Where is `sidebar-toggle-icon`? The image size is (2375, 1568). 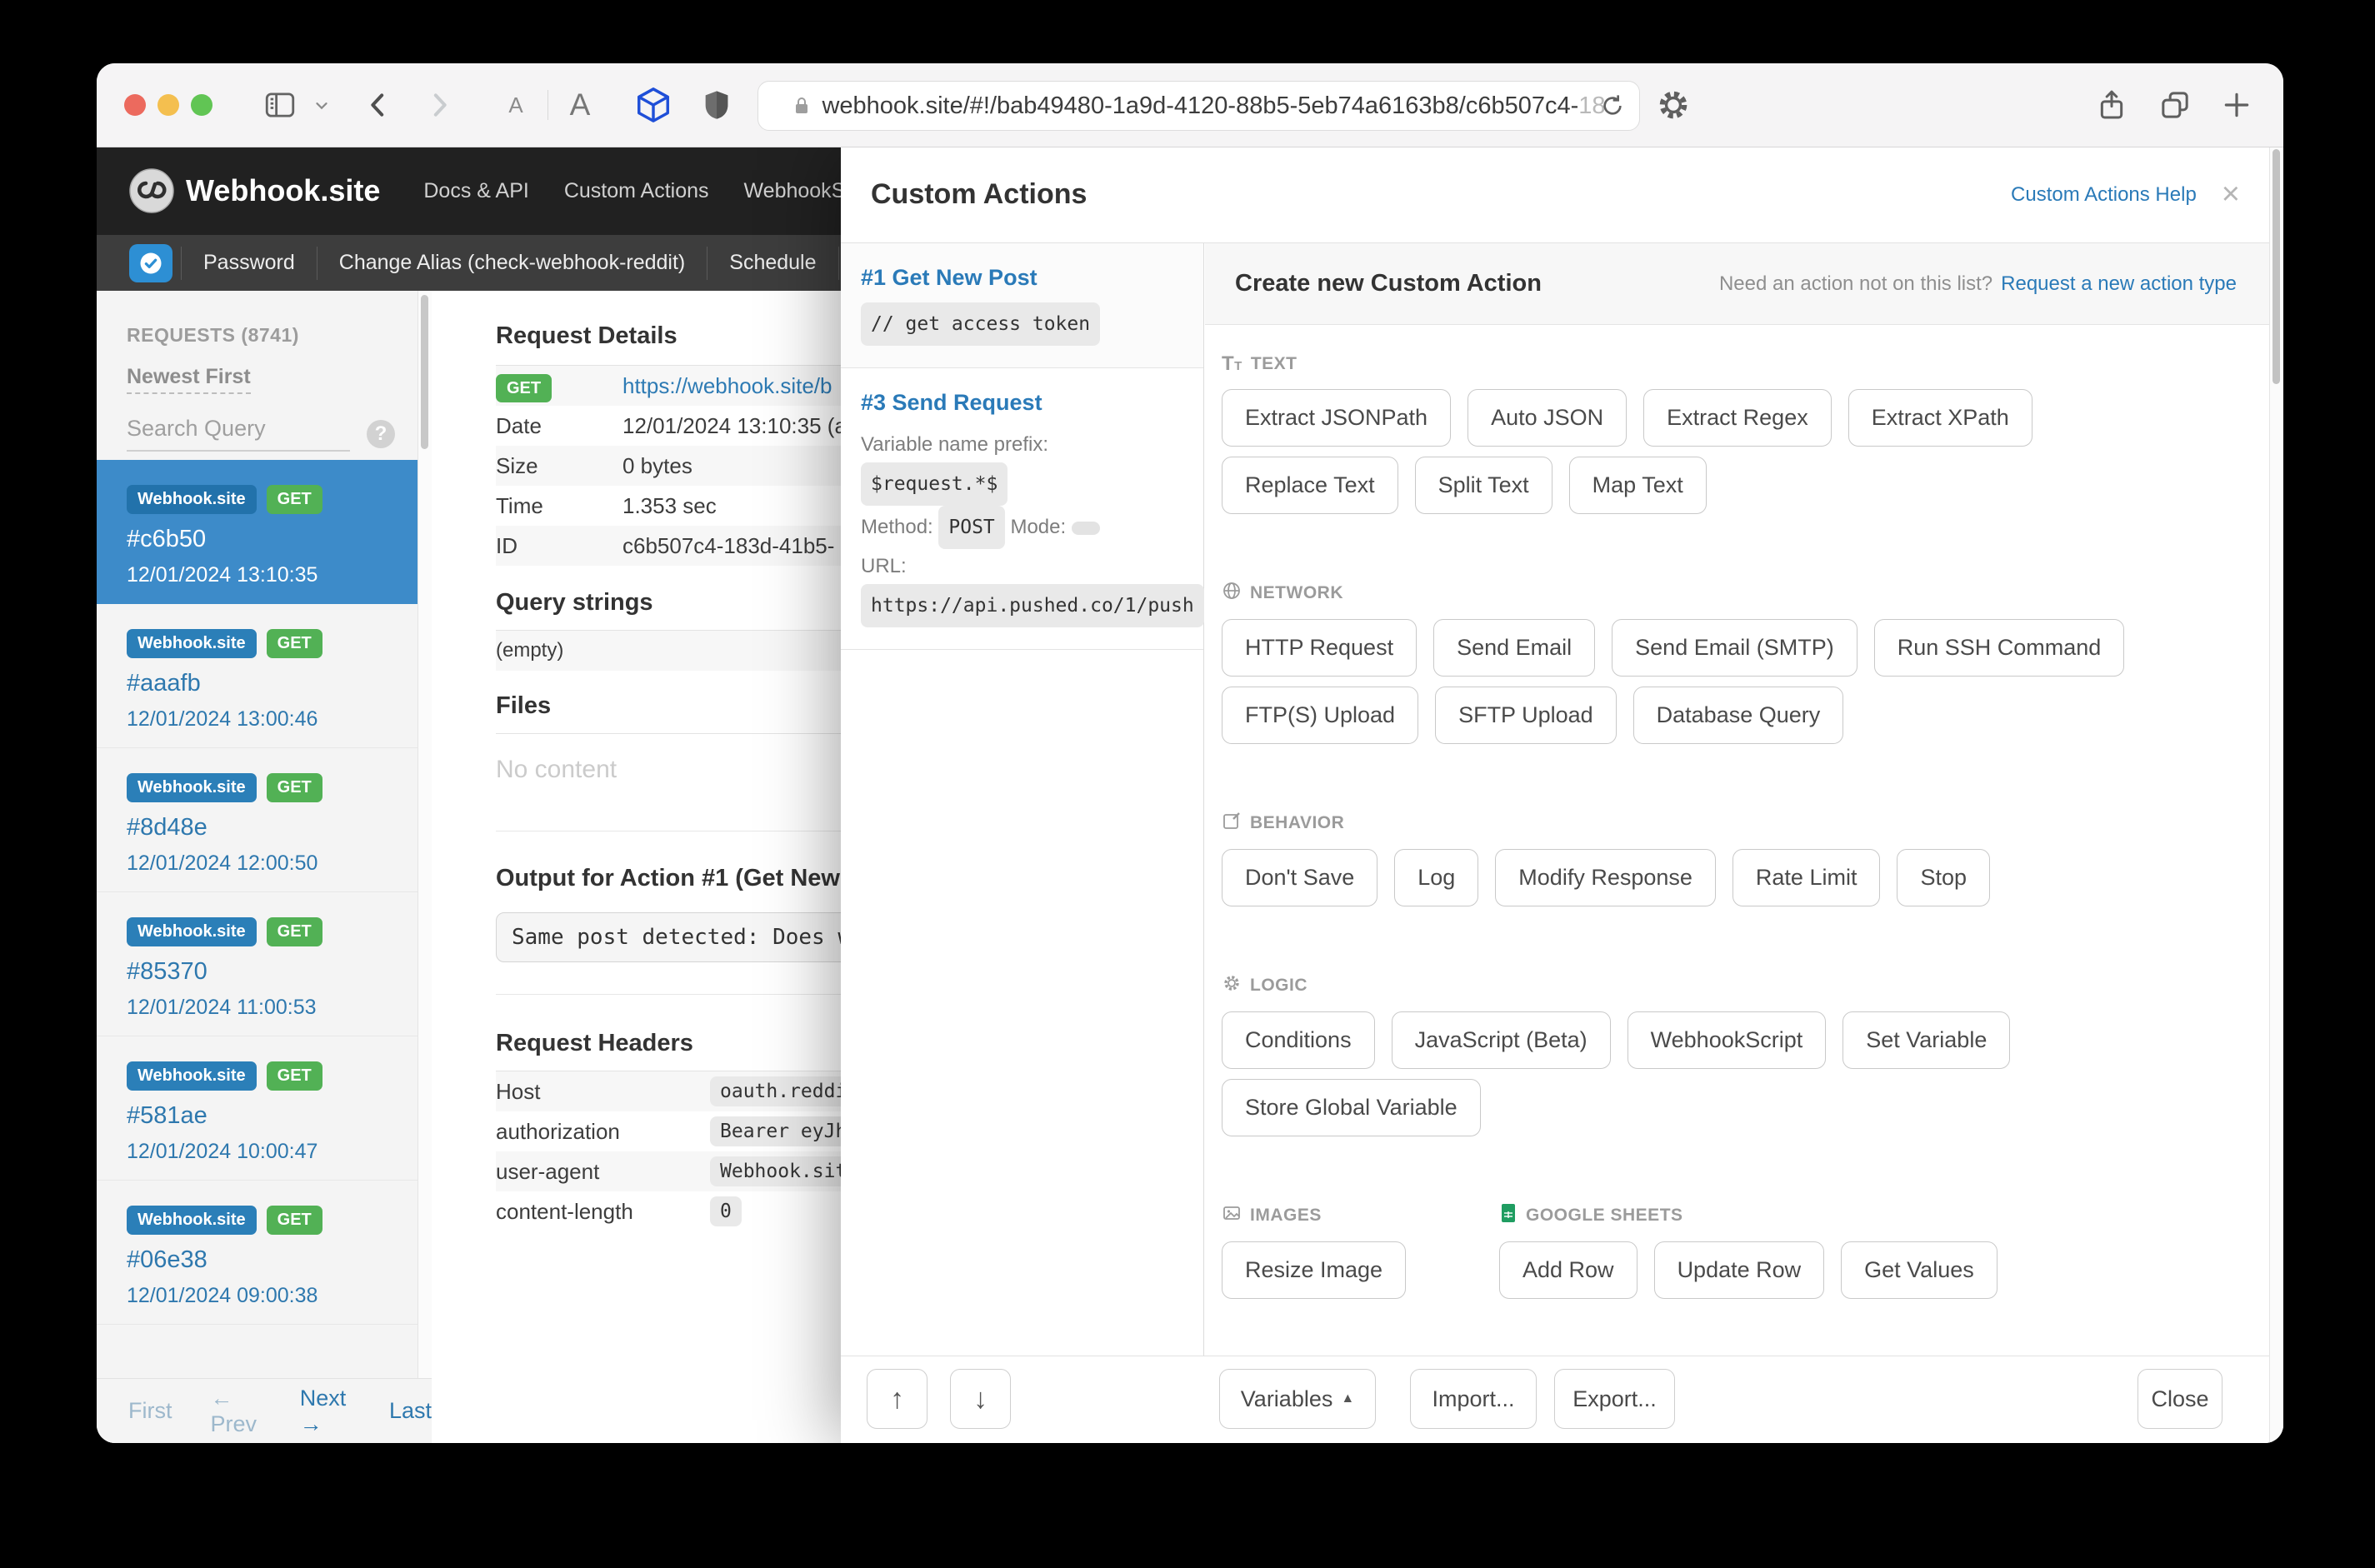 sidebar-toggle-icon is located at coordinates (280, 105).